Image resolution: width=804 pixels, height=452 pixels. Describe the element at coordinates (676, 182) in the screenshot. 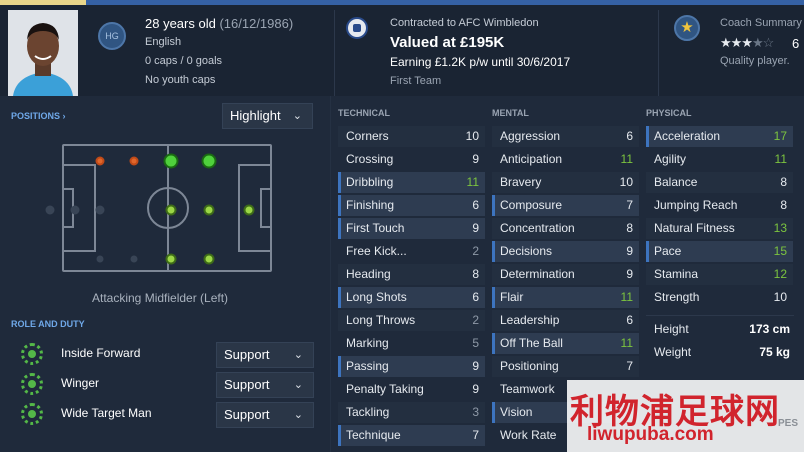

I see `attribute-name: Balance` at that location.